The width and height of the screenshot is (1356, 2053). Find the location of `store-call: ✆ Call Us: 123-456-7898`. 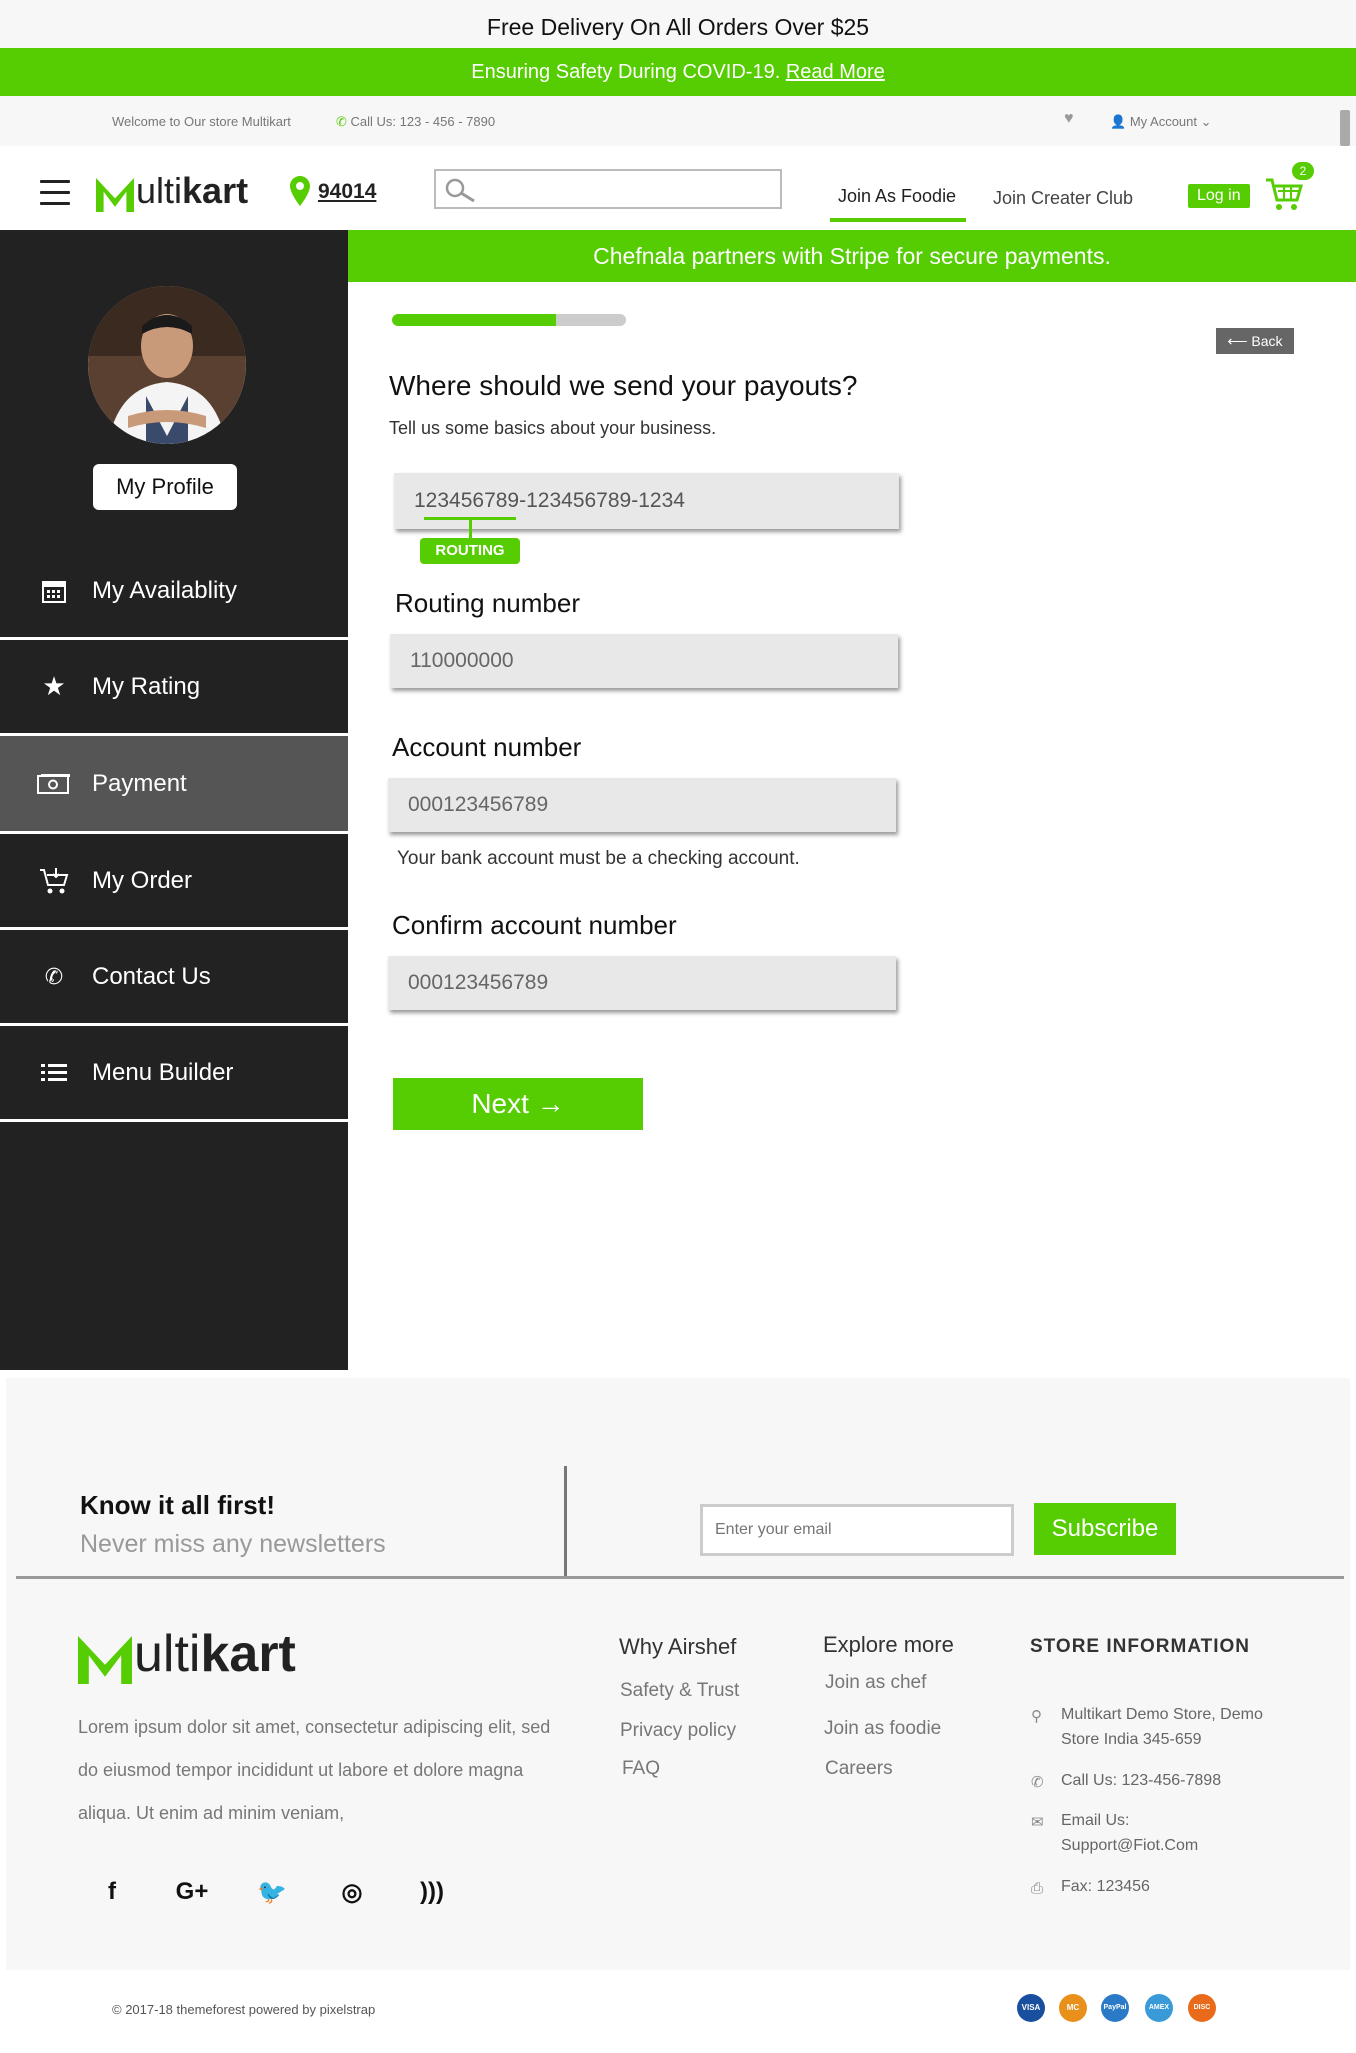

store-call: ✆ Call Us: 123-456-7898 is located at coordinates (1126, 1780).